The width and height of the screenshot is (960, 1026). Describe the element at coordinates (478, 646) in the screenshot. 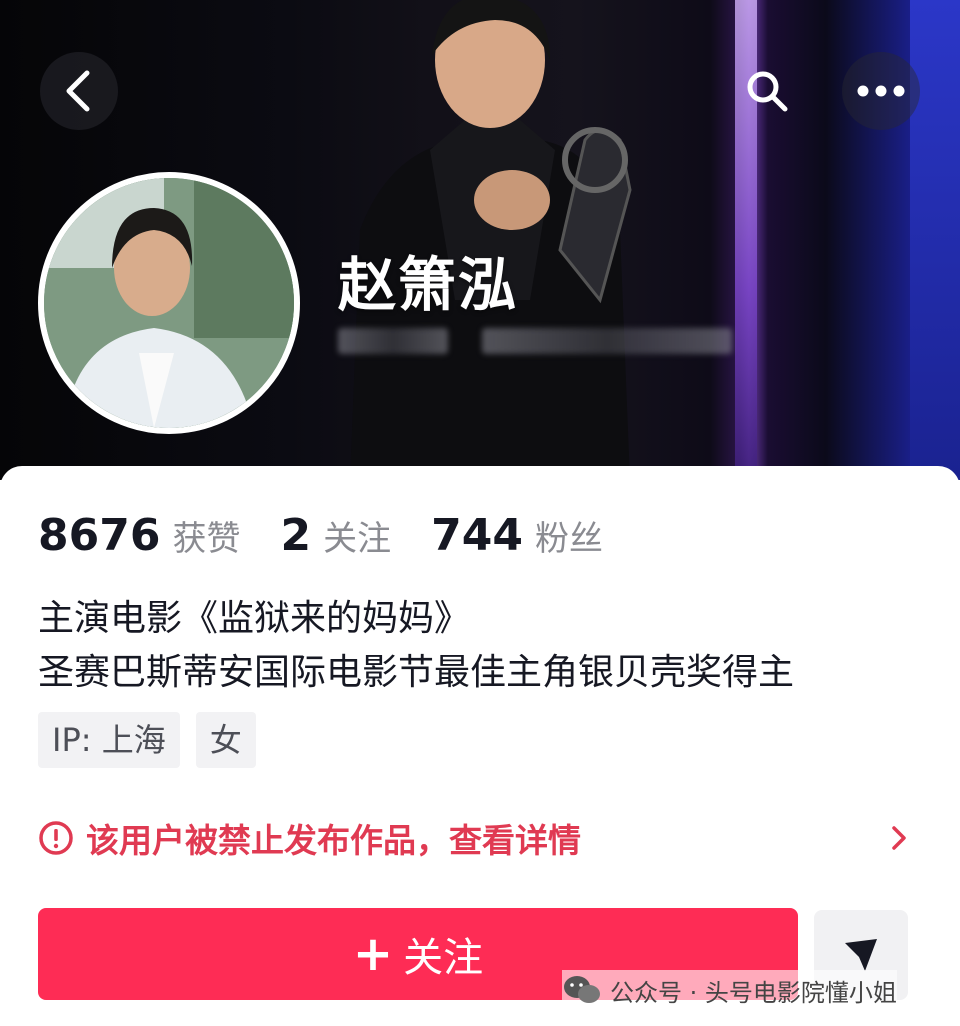

I see `profile-bio: 主演电影《监狱来的妈妈》 圣赛巴斯蒂安国际电影节最佳主角银贝壳奖得主` at that location.